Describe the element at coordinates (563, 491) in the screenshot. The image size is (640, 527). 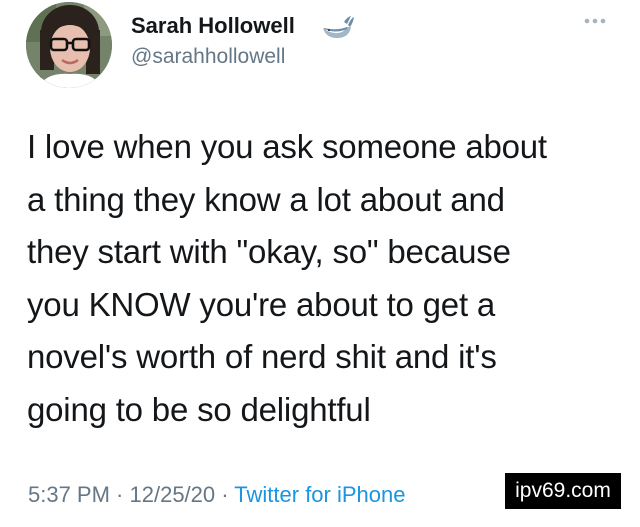
I see `watermark: ipv69.com` at that location.